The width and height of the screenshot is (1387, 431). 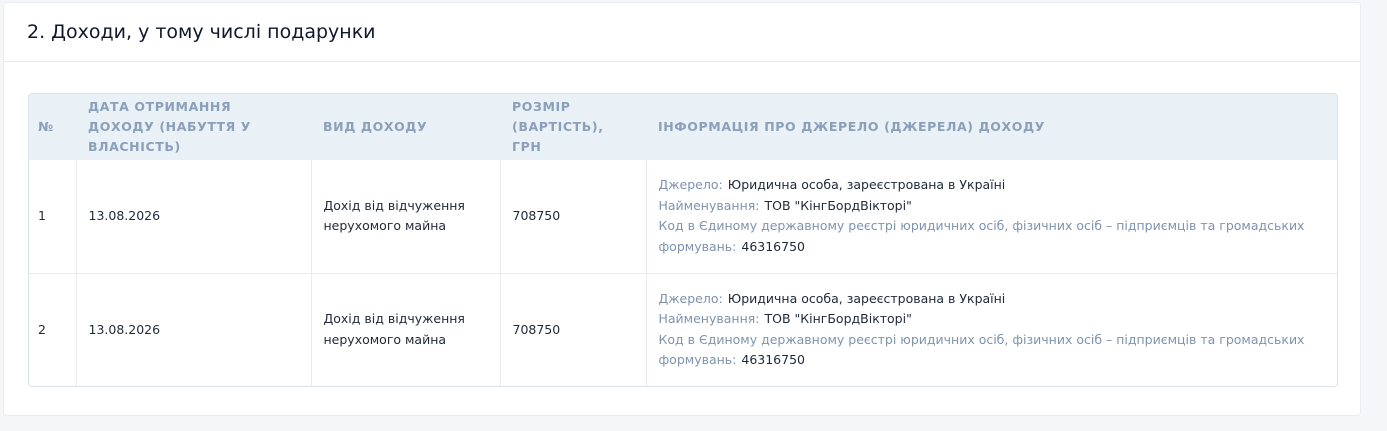 I want to click on section-header: 2. Доходи, у тому числі подарунки, so click(x=682, y=32).